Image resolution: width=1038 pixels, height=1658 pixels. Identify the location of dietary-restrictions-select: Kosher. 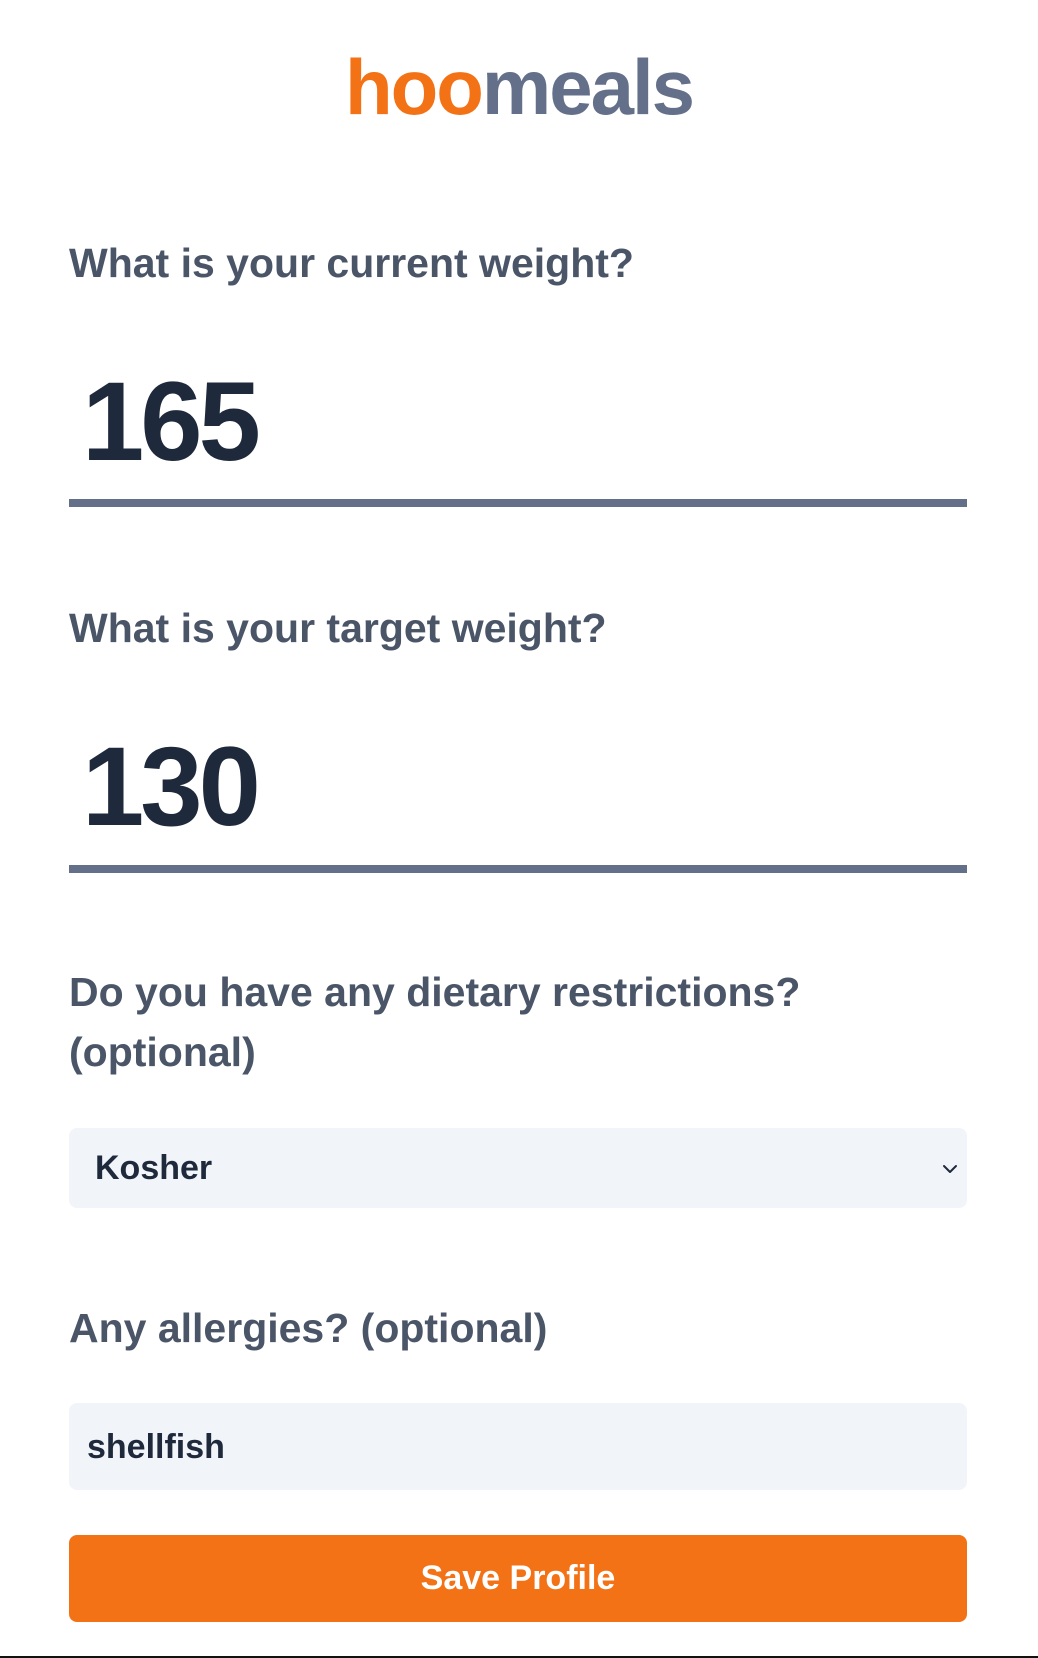
(518, 1168).